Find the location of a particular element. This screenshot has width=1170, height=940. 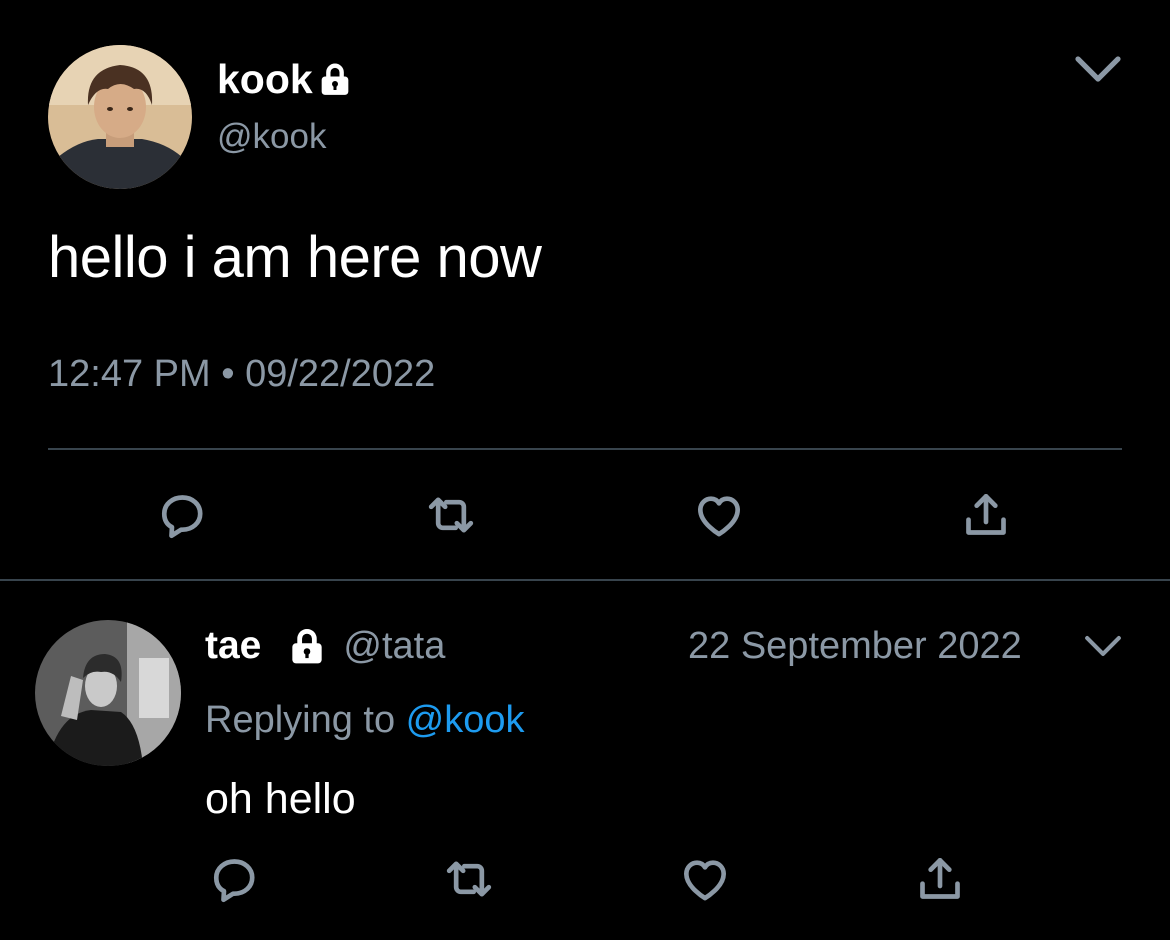

display-name-row: kook is located at coordinates (286, 79).